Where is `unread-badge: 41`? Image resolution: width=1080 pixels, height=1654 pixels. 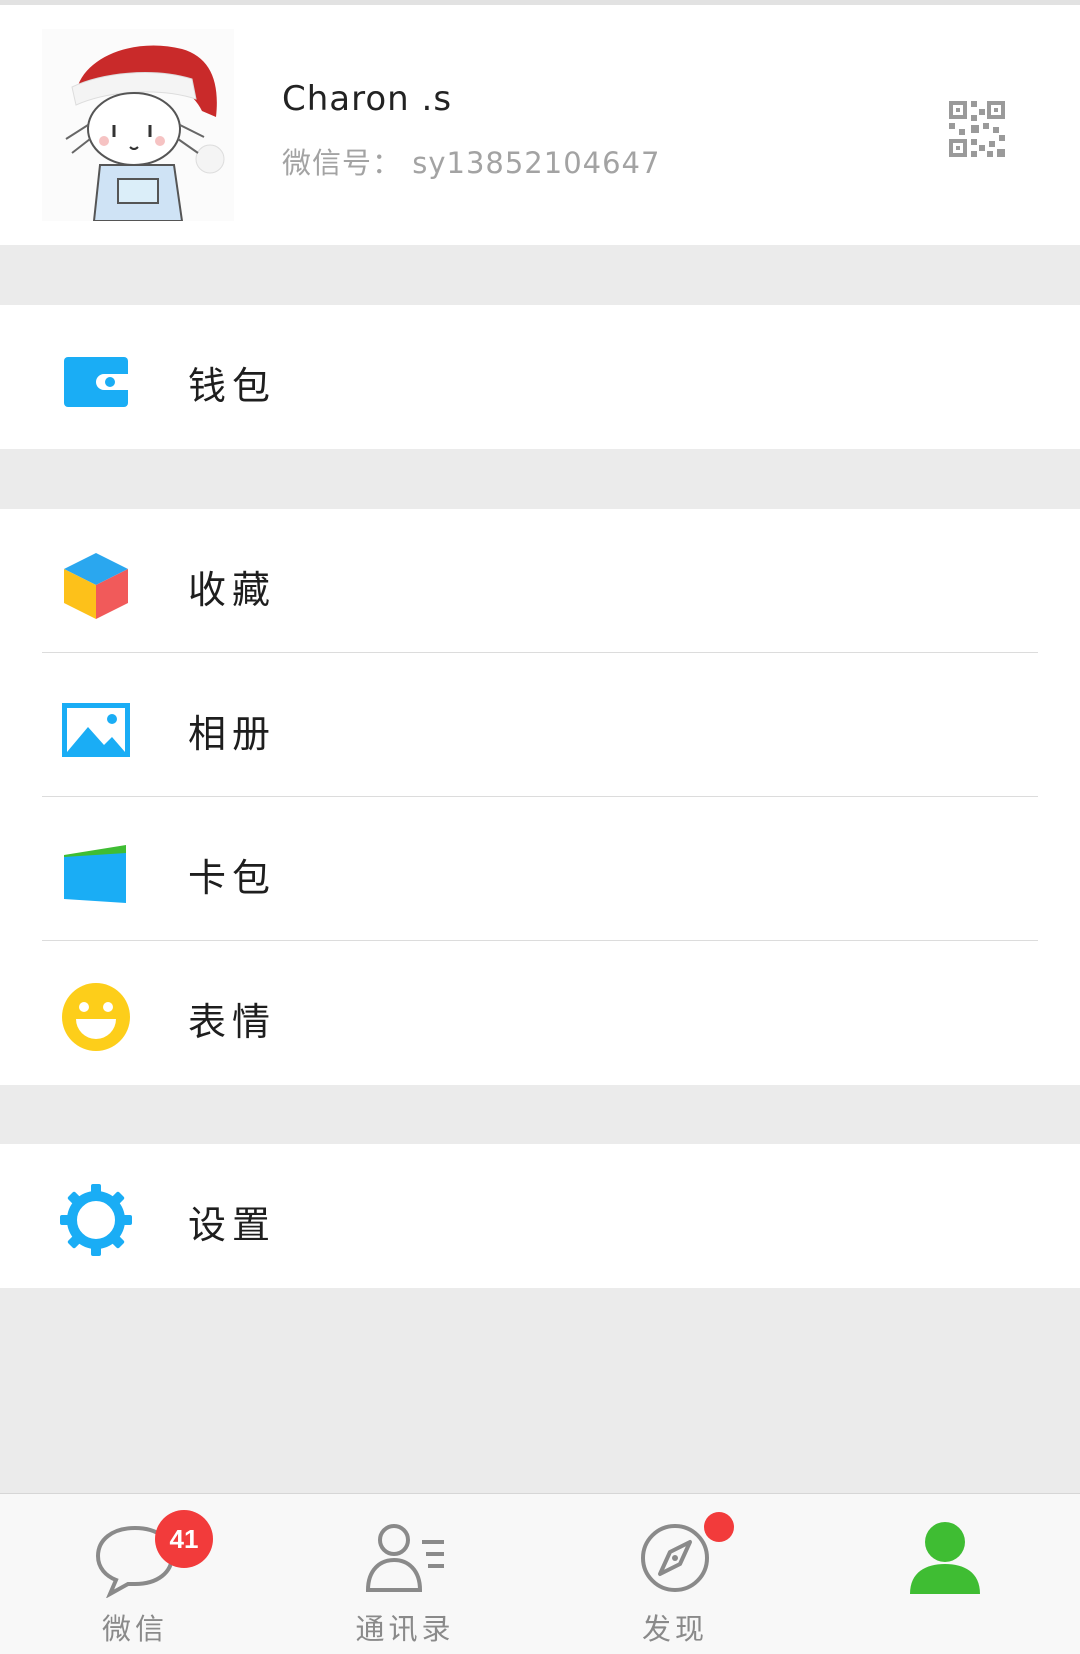
unread-badge: 41 is located at coordinates (184, 1539).